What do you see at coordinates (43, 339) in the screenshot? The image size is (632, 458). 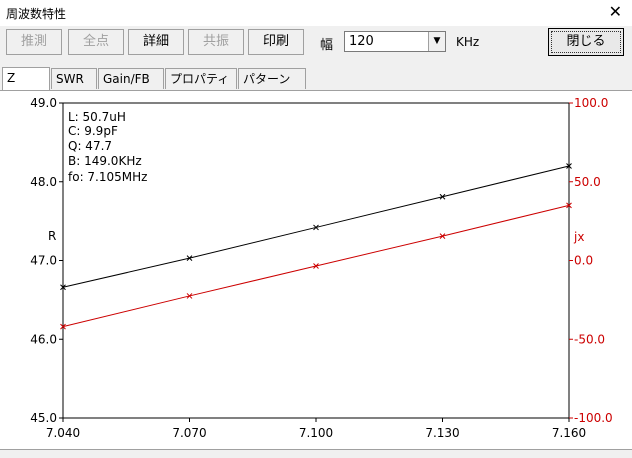 I see `left-tick-label: 46.0` at bounding box center [43, 339].